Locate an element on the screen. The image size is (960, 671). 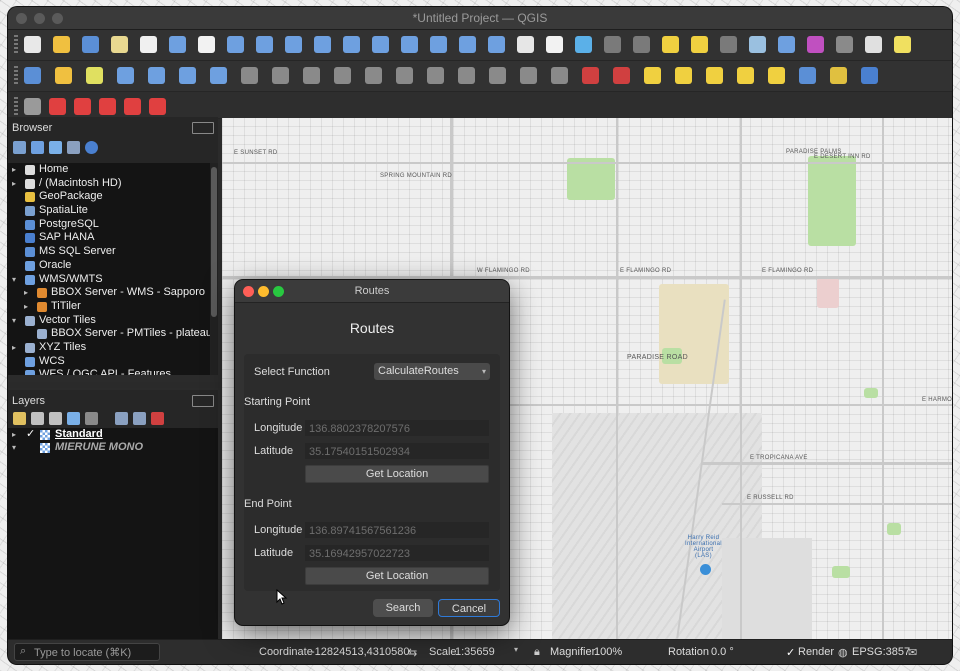
info-icon is located at coordinates (91, 147).